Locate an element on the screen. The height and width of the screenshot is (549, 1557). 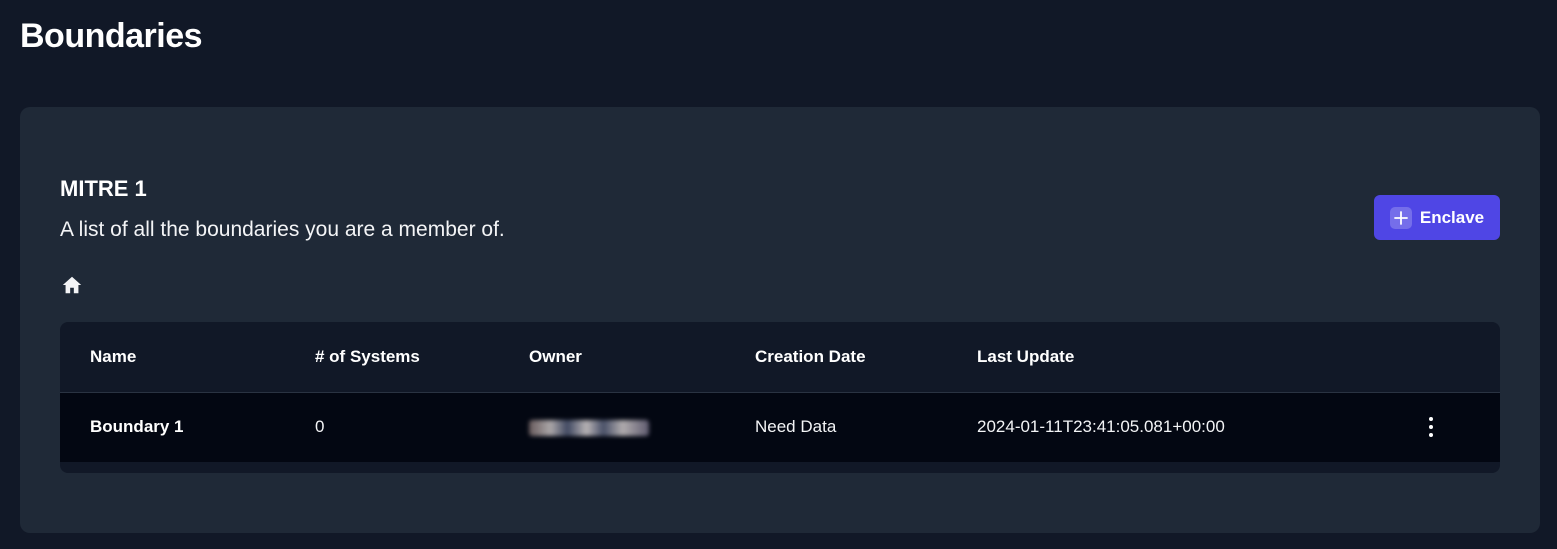
column-header-name: Name is located at coordinates (187, 357).